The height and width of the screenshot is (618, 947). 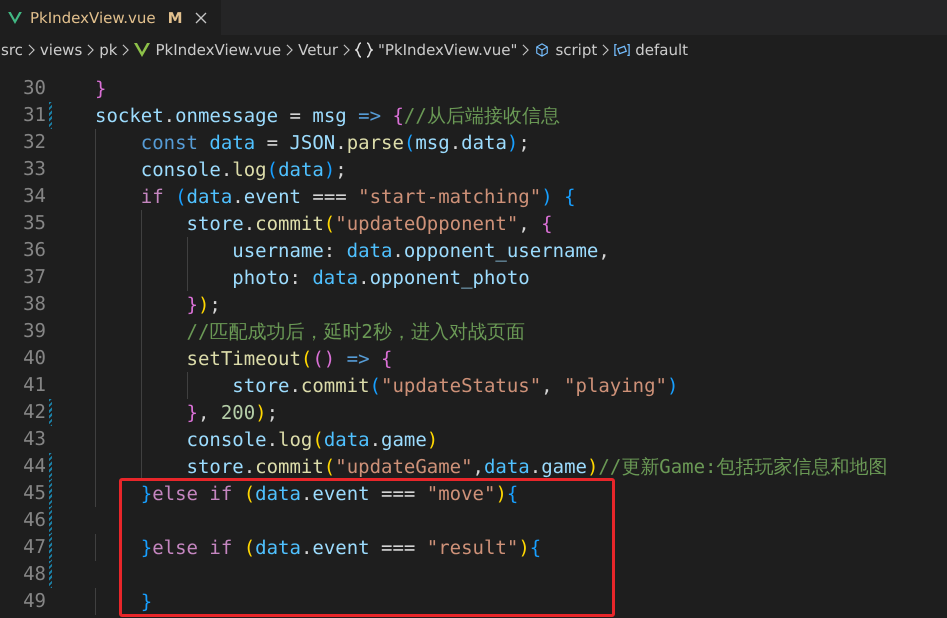 I want to click on line-number: 37, so click(x=34, y=277).